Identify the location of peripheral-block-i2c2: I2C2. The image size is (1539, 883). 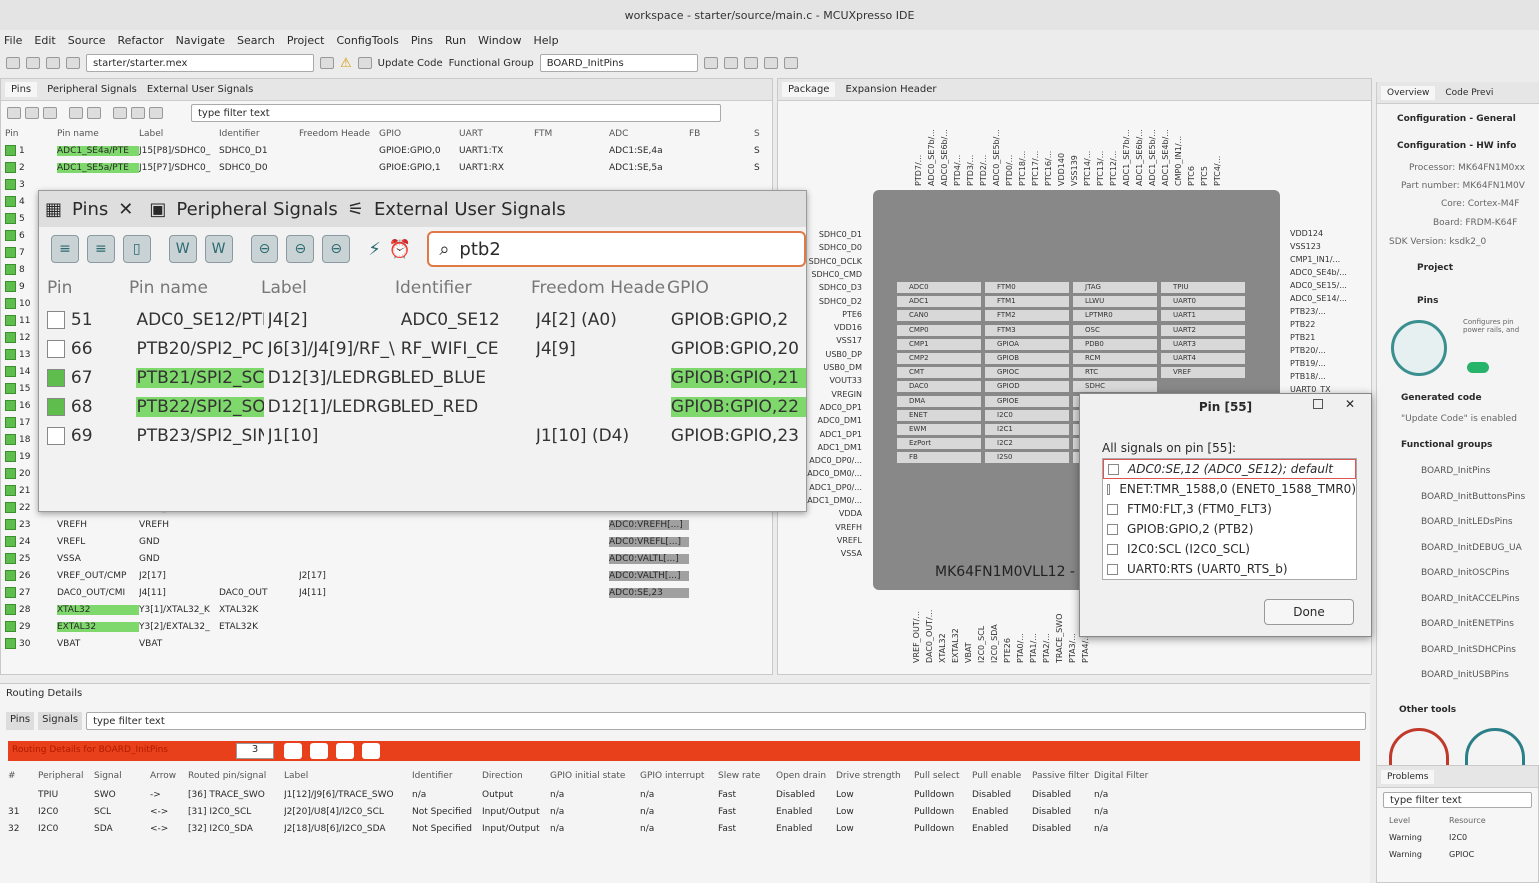
(1027, 444).